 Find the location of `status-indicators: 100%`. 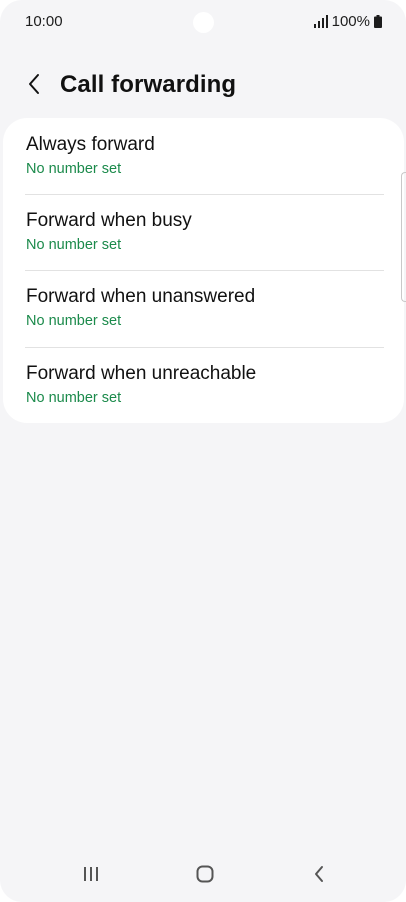

status-indicators: 100% is located at coordinates (347, 21).